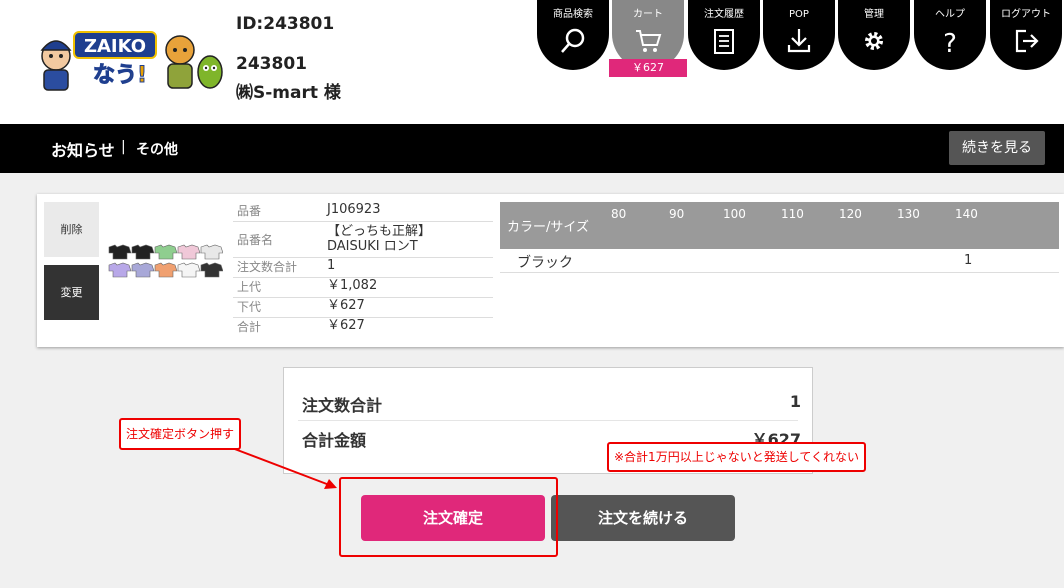  What do you see at coordinates (950, 14) in the screenshot?
I see `nav-help-label: ヘルプ` at bounding box center [950, 14].